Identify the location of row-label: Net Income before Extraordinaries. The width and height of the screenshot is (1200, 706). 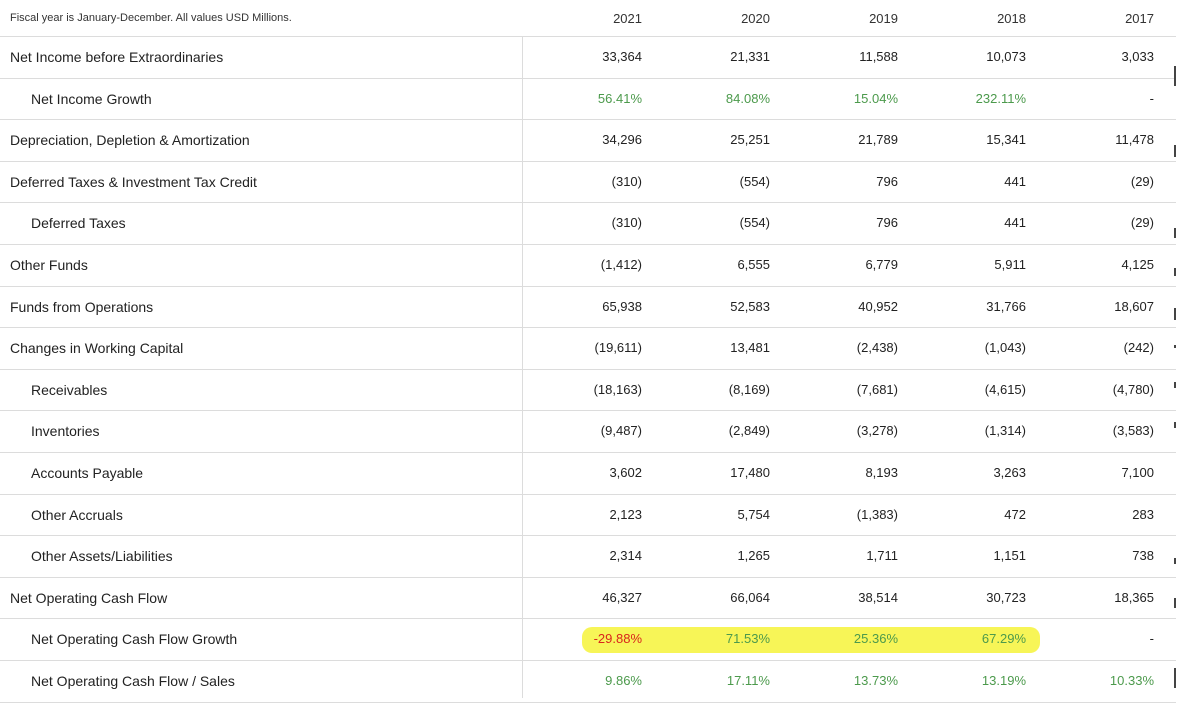
(117, 57).